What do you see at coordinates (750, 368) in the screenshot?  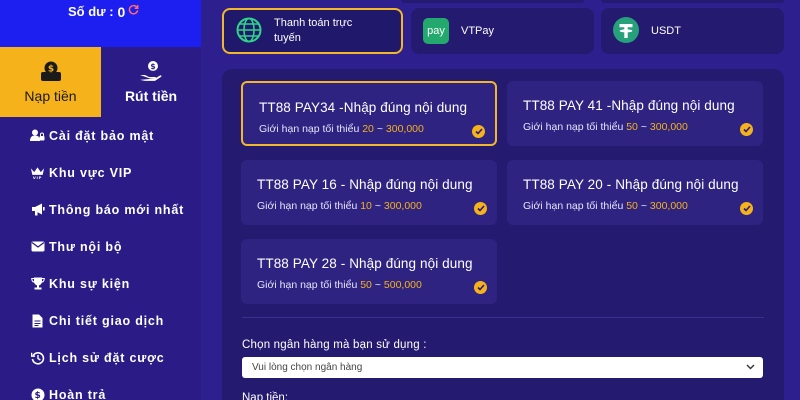 I see `chevron-down-icon` at bounding box center [750, 368].